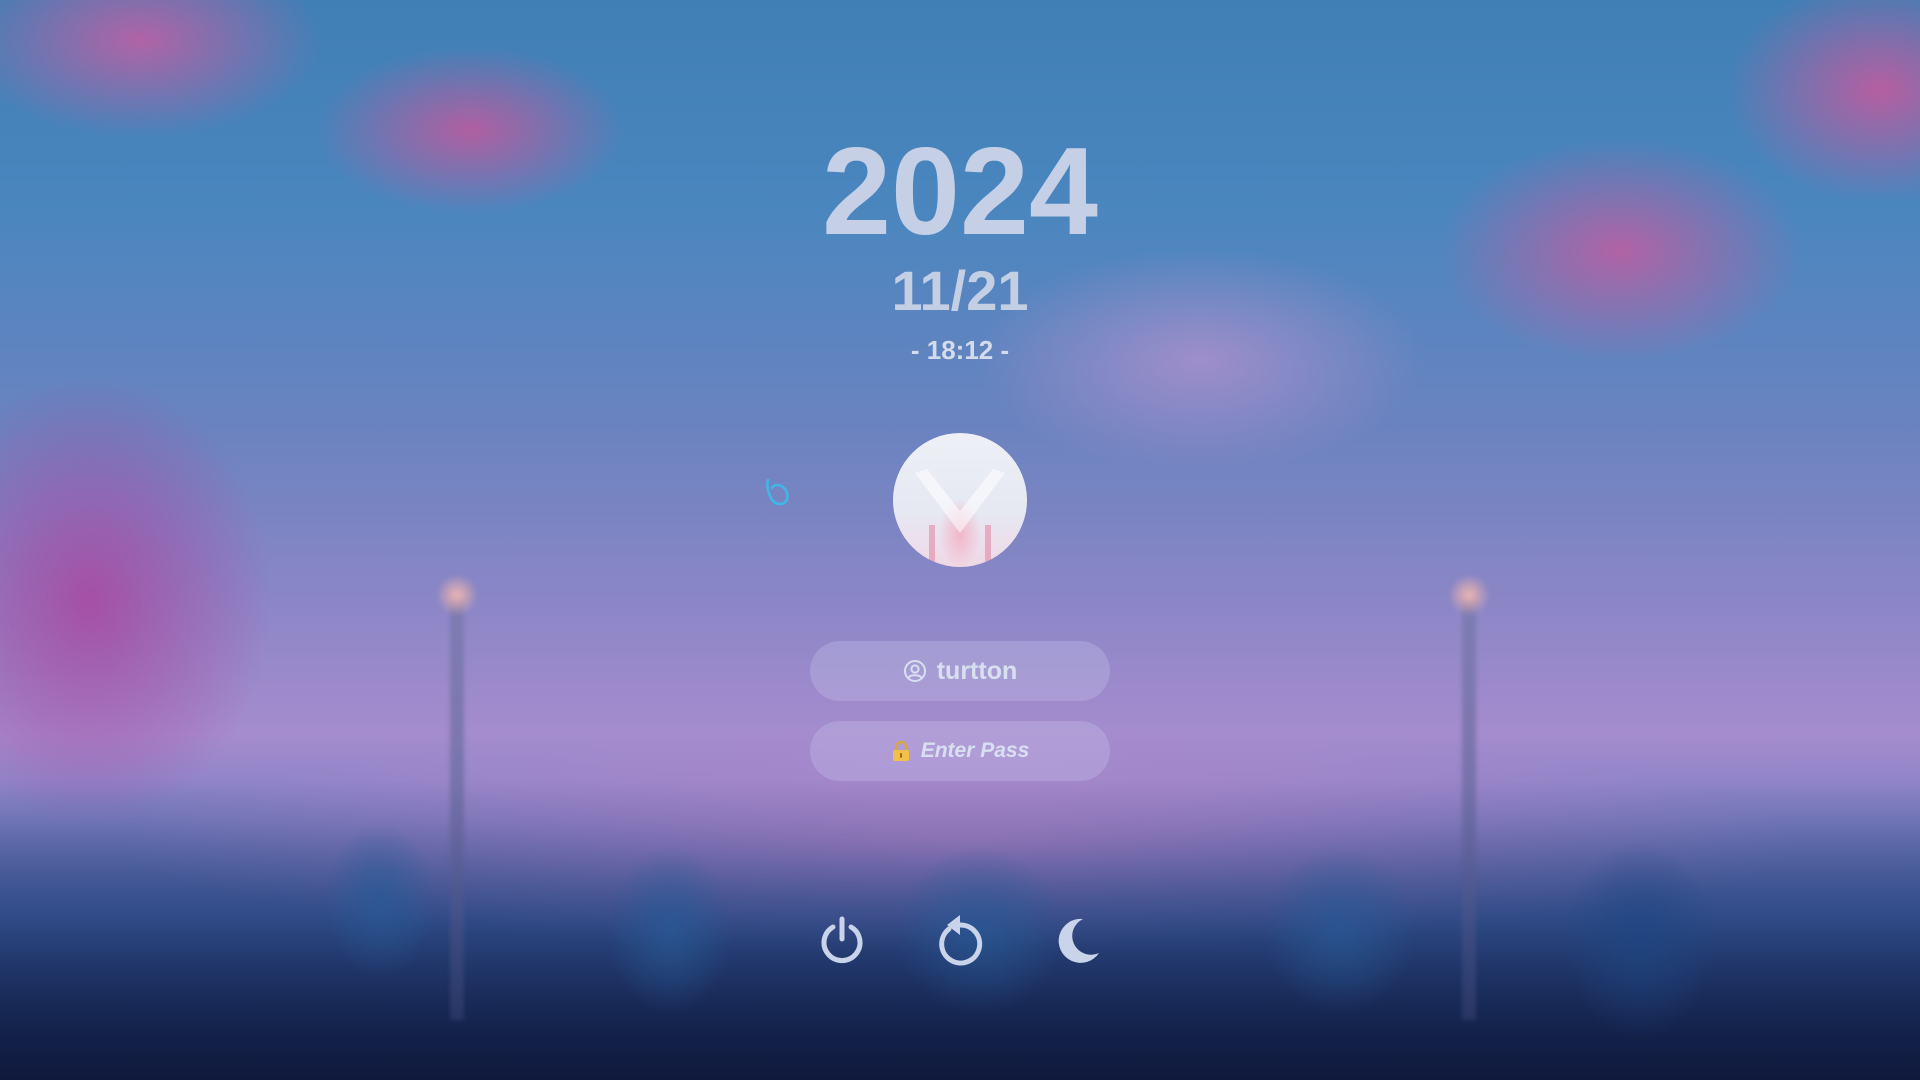  I want to click on moon-icon, so click(1078, 940).